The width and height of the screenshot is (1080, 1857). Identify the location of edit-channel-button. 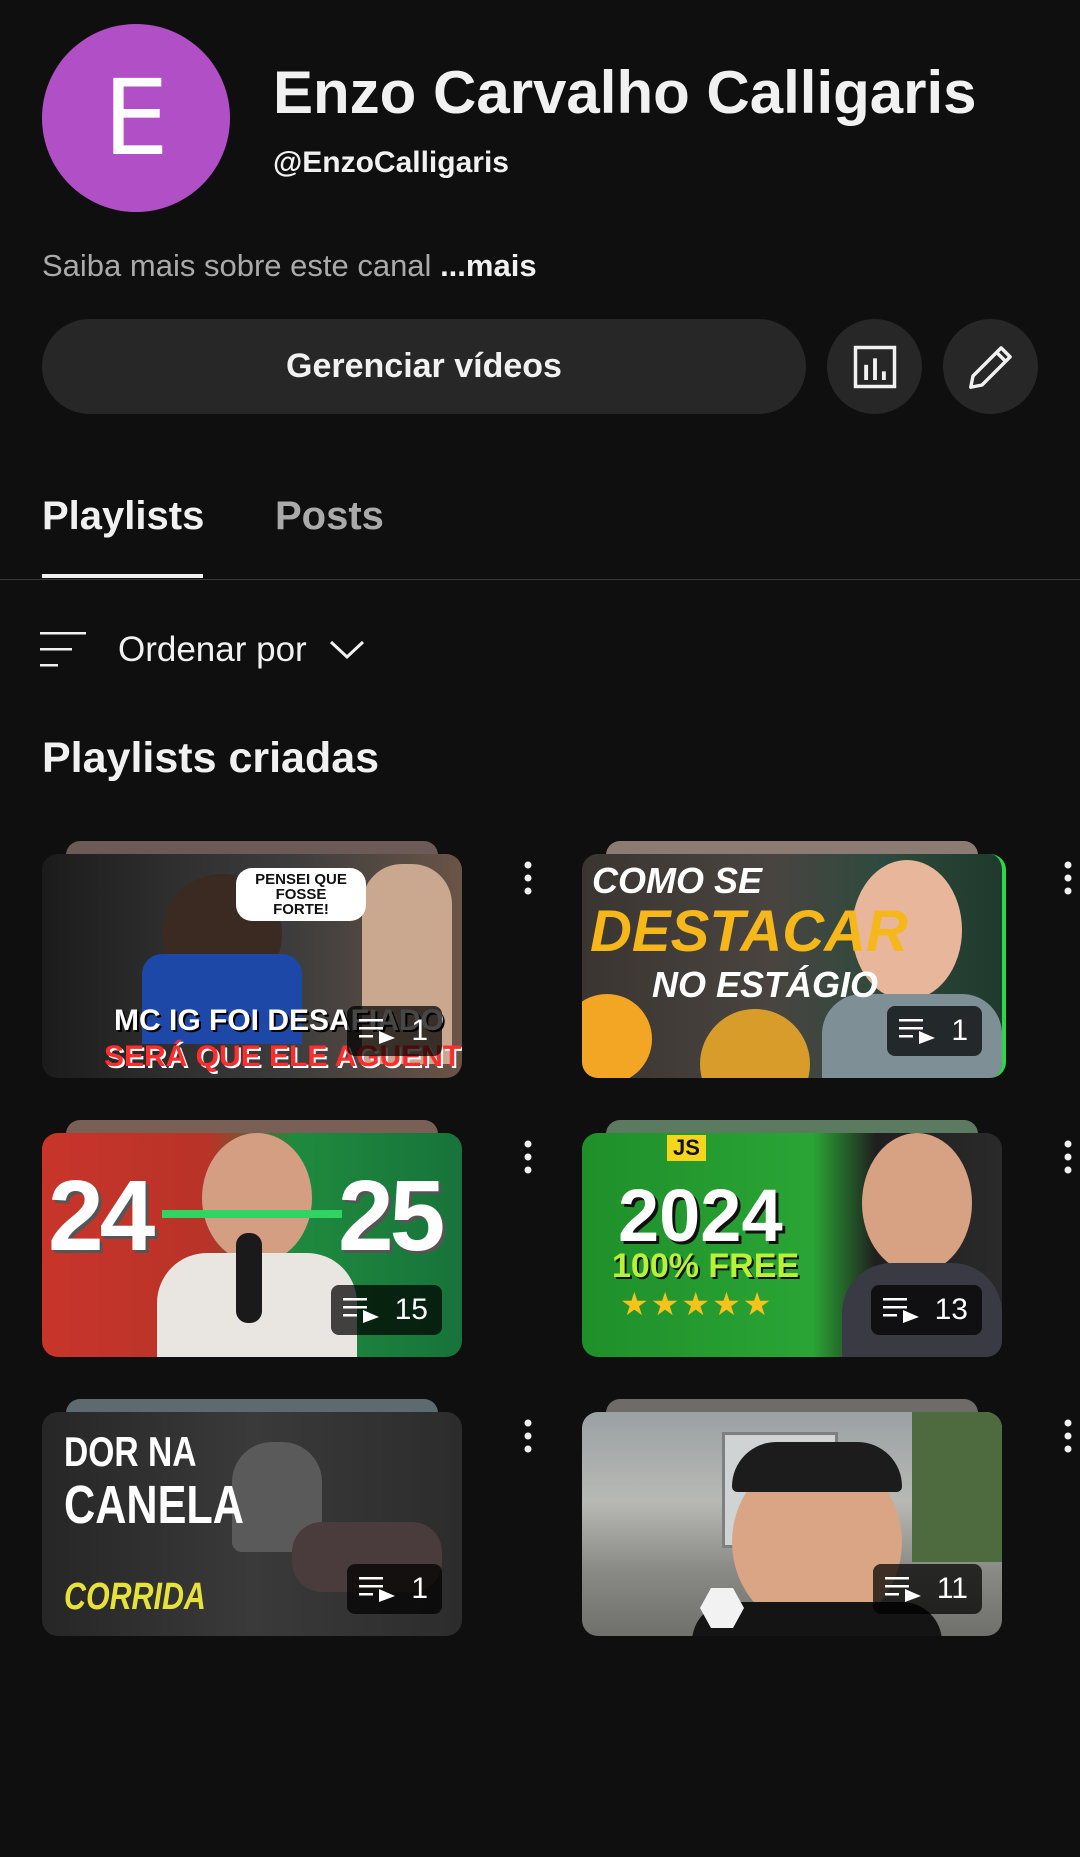
(990, 366).